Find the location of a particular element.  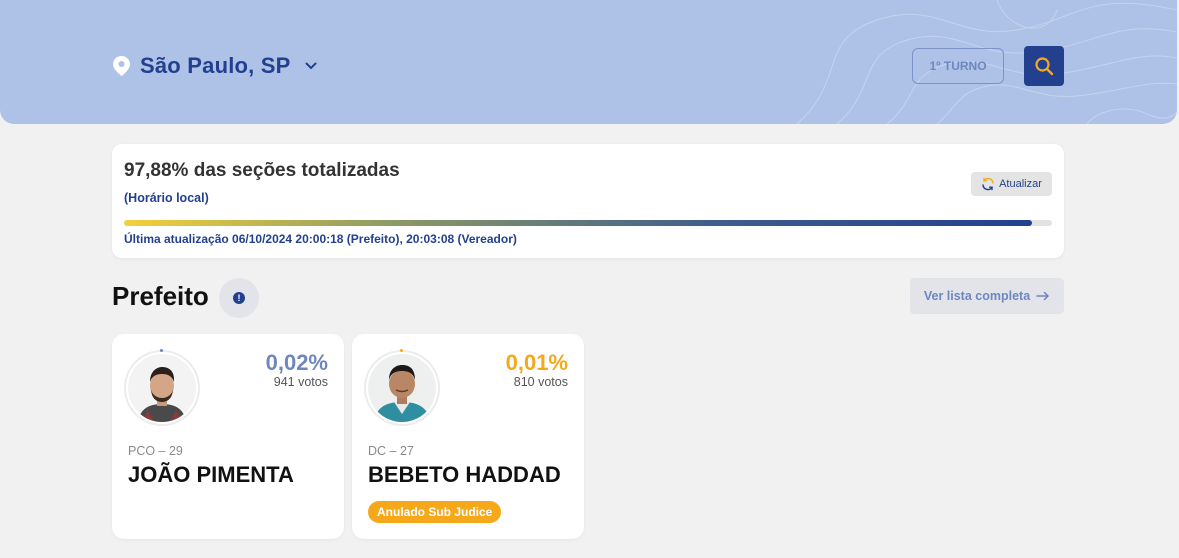

info-button: ! is located at coordinates (239, 298).